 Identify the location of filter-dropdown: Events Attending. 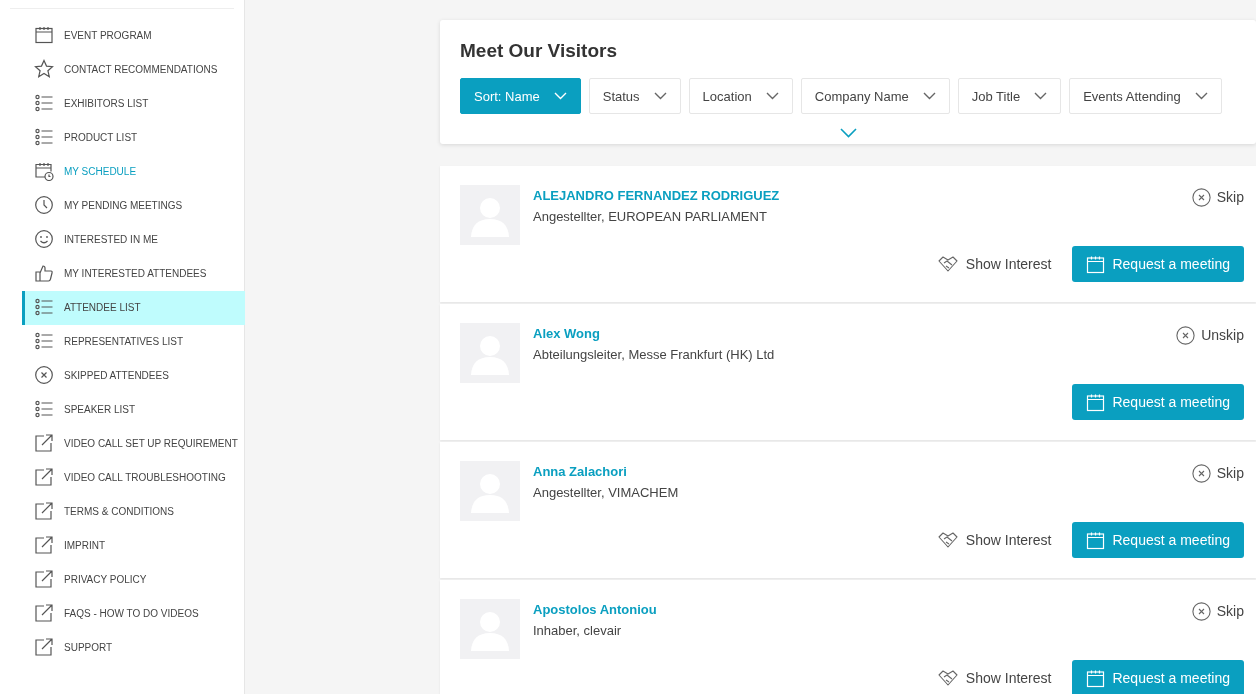
(1145, 96).